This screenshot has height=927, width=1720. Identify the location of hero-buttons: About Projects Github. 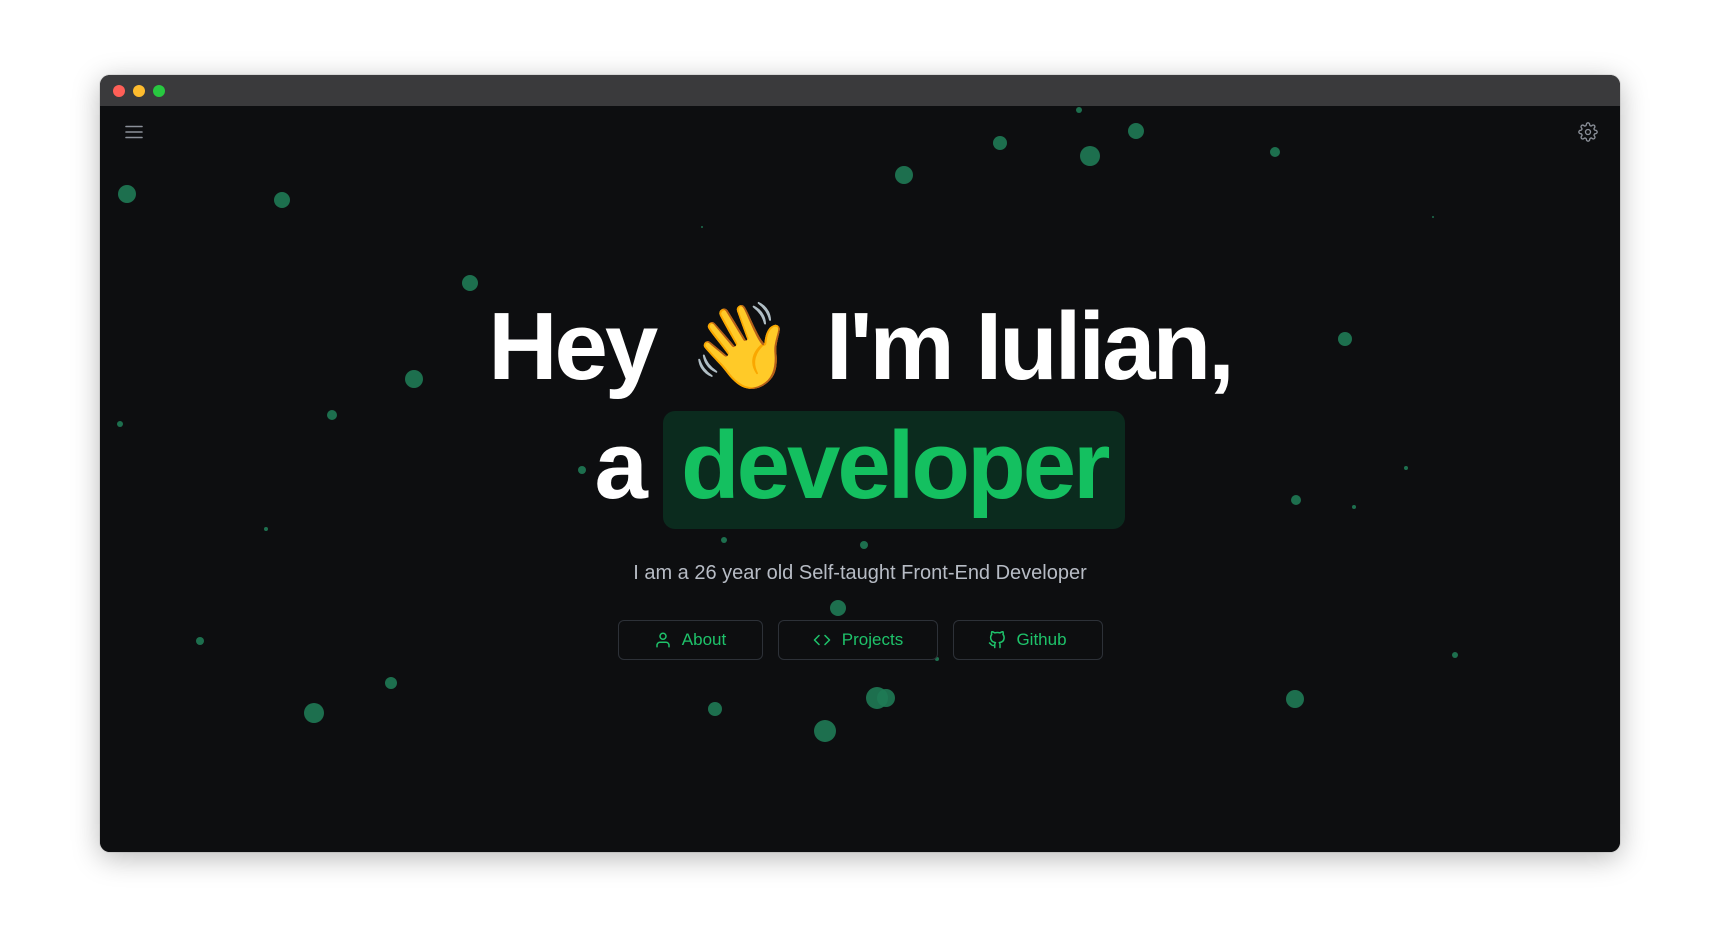
(860, 640).